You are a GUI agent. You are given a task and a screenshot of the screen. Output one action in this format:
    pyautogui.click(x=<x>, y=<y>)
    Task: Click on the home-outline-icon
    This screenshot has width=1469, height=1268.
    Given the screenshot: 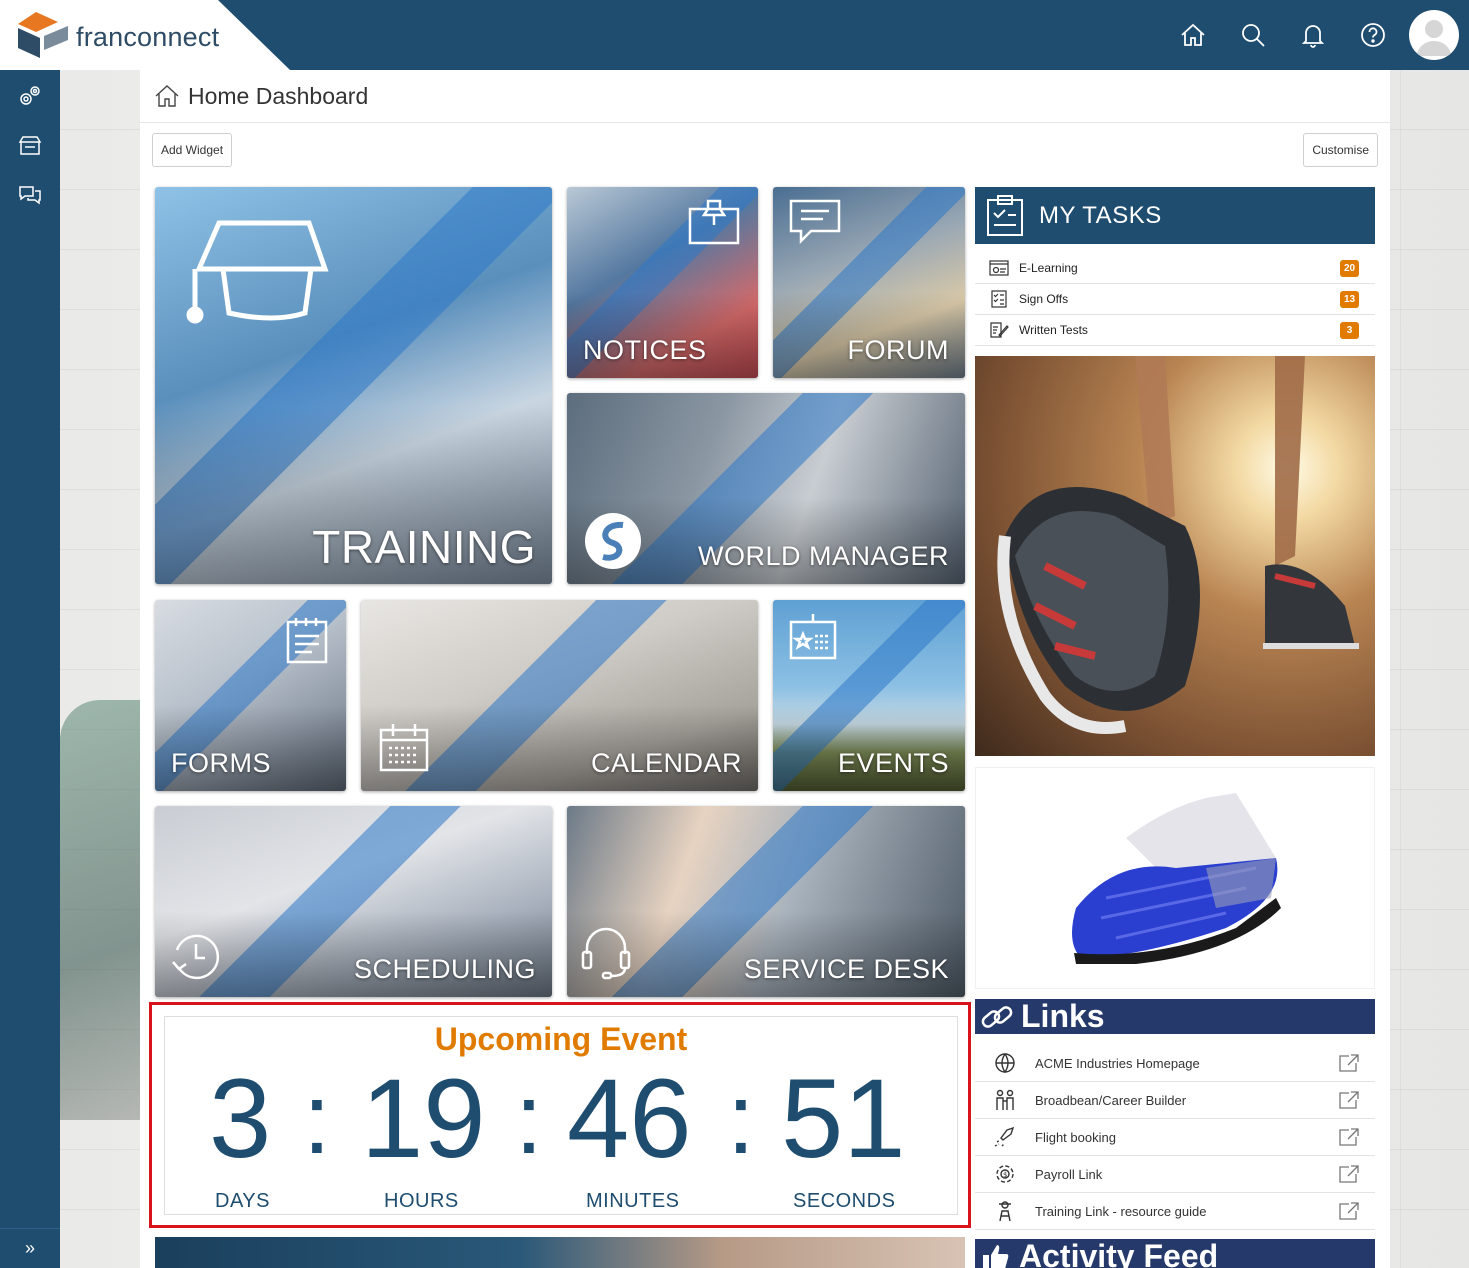 What is the action you would take?
    pyautogui.click(x=167, y=96)
    